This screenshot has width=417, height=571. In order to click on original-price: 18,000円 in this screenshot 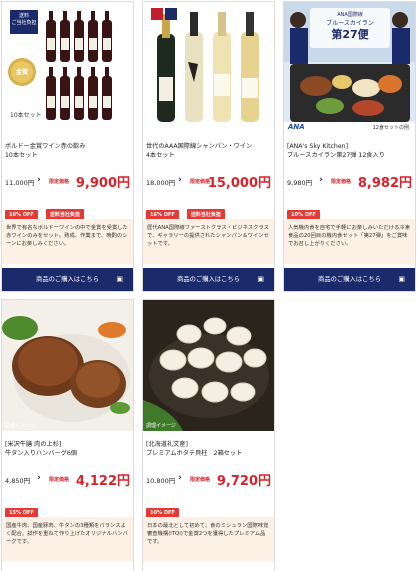, I will do `click(161, 183)`.